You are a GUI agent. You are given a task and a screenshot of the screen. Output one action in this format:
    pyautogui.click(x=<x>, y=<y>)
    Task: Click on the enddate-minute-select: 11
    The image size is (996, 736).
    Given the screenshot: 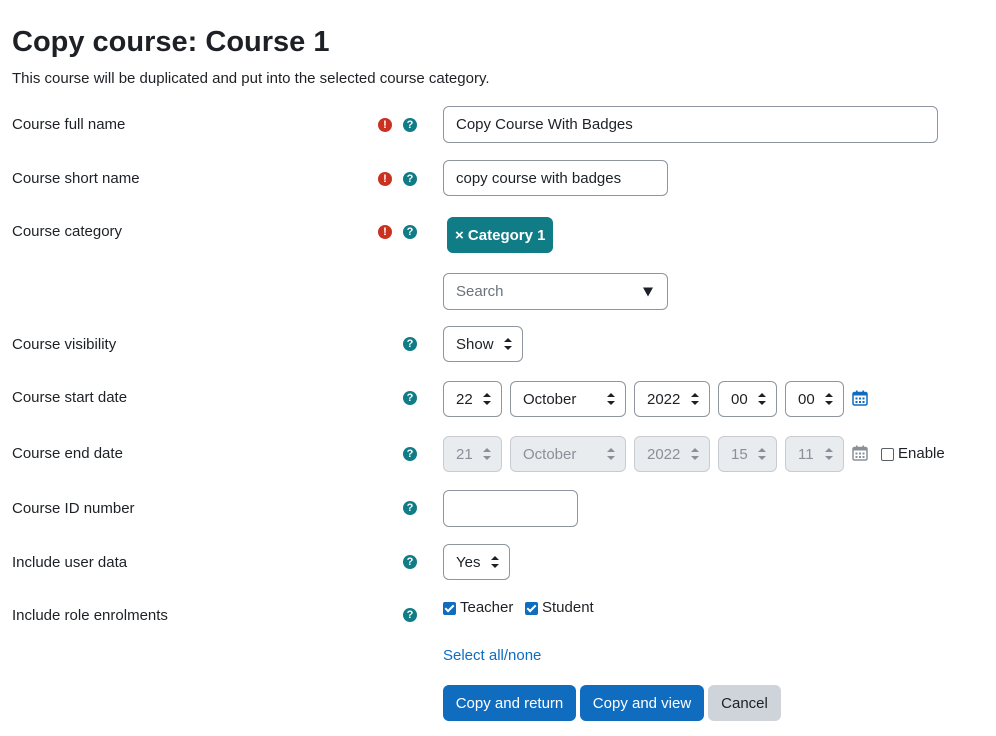 What is the action you would take?
    pyautogui.click(x=814, y=454)
    